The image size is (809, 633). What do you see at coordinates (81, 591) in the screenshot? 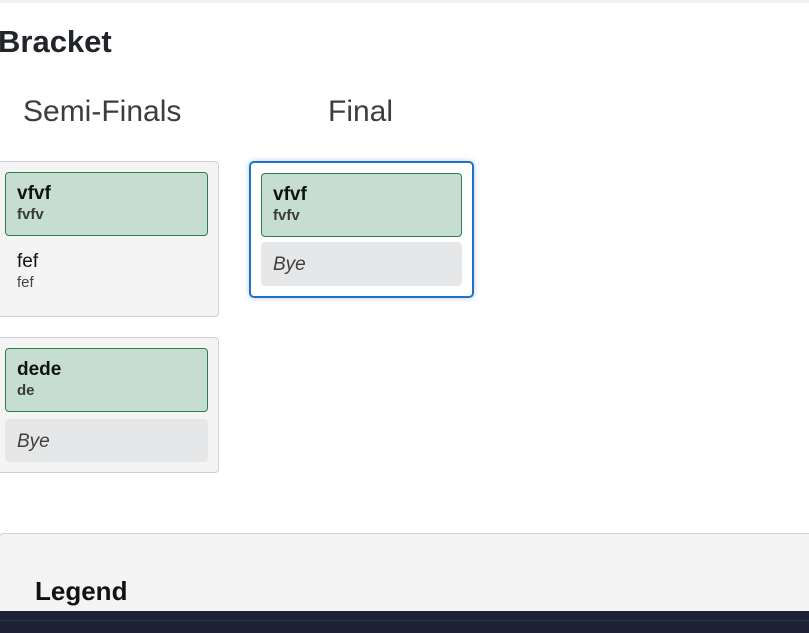
I see `legend-title: Legend` at bounding box center [81, 591].